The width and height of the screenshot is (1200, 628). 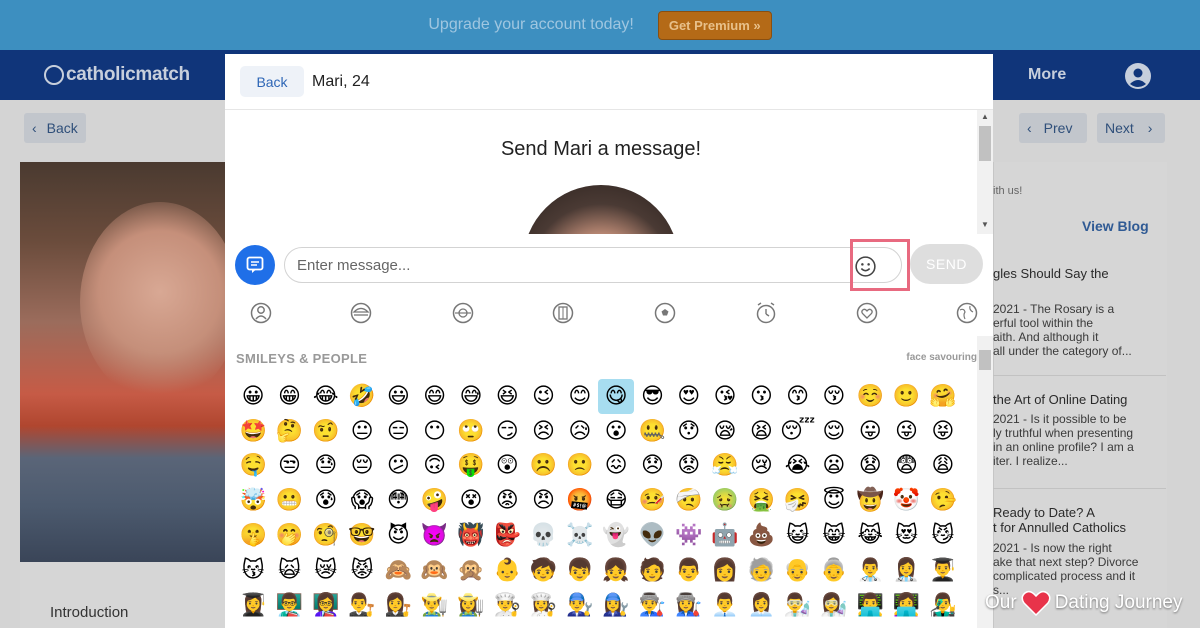 I want to click on emoji-item: 🧑, so click(x=652, y=570).